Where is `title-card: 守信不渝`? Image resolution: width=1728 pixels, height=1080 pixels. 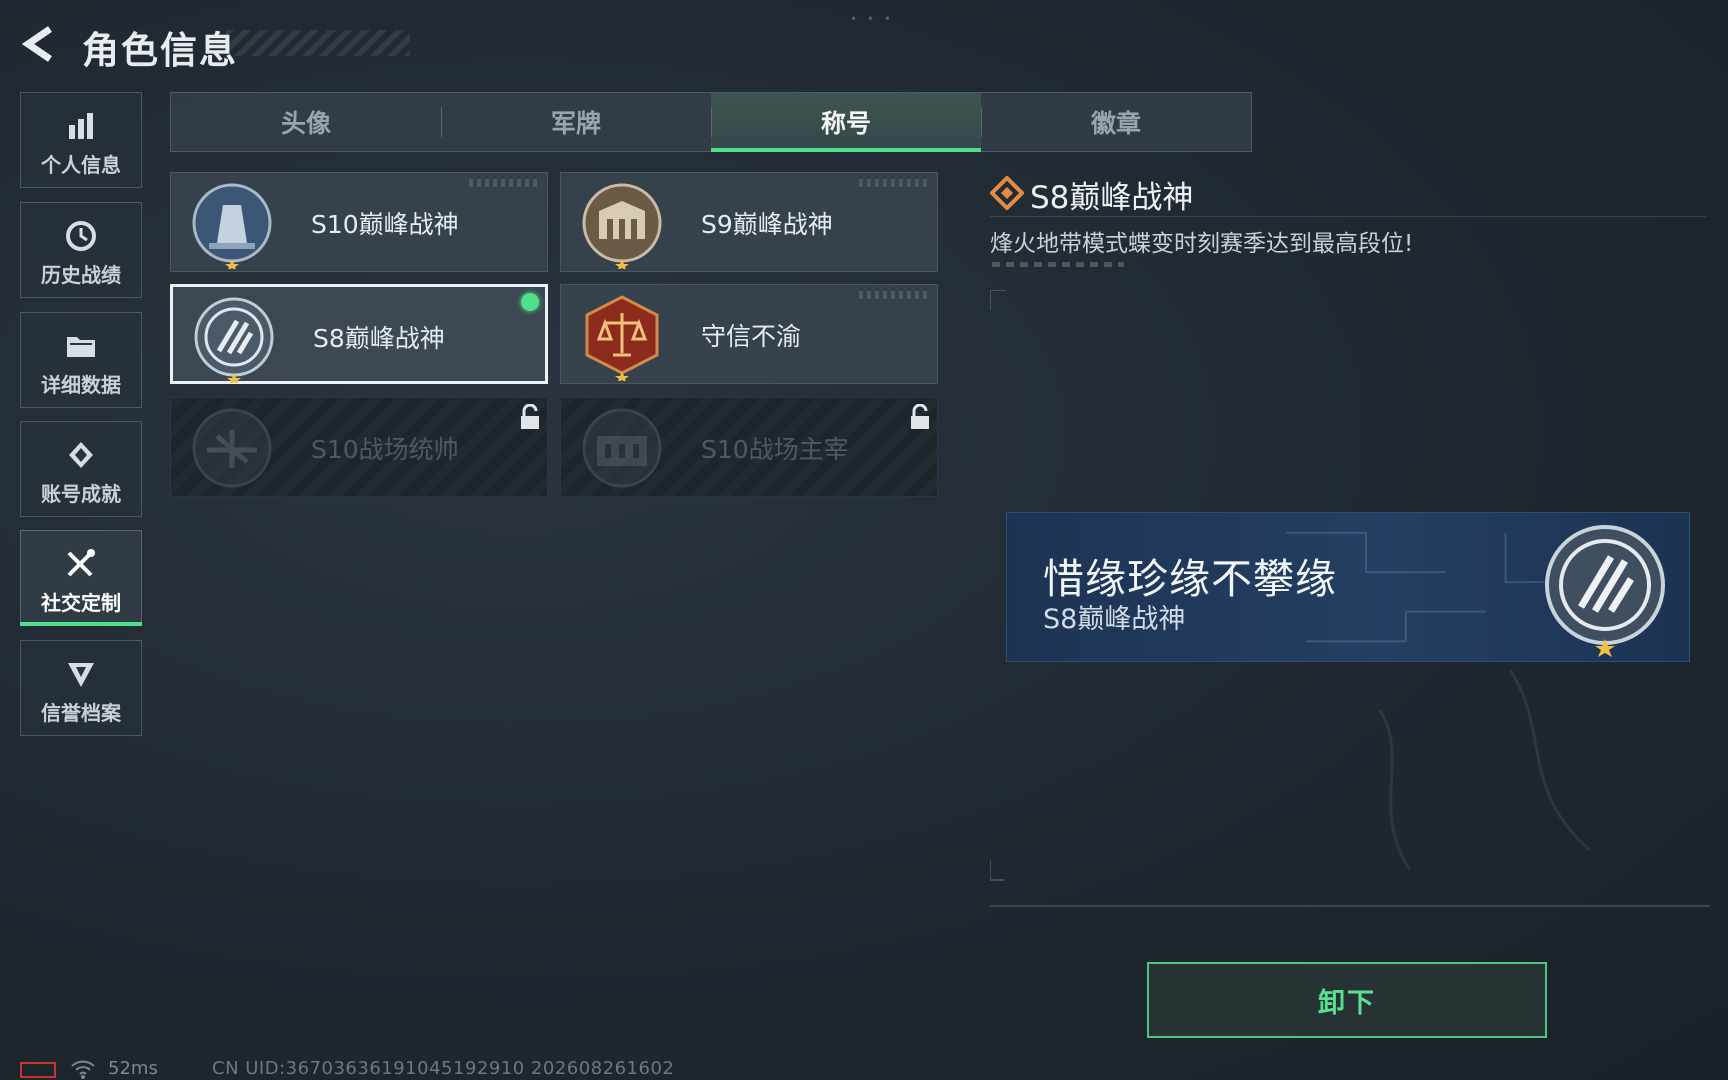 title-card: 守信不渝 is located at coordinates (749, 334).